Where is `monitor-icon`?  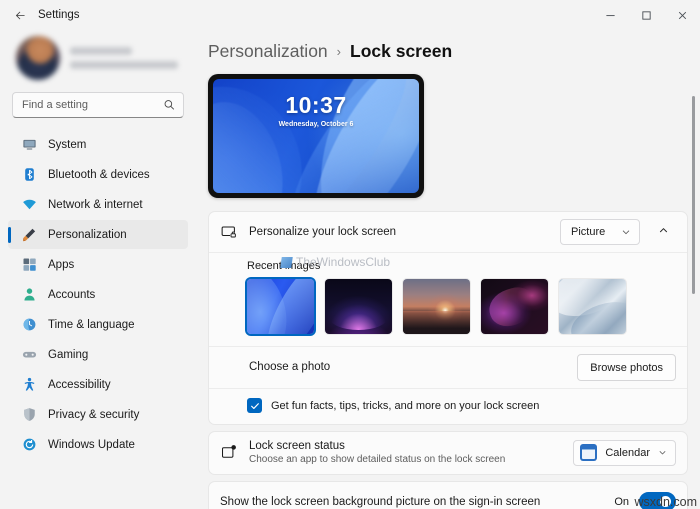 monitor-icon is located at coordinates (29, 145).